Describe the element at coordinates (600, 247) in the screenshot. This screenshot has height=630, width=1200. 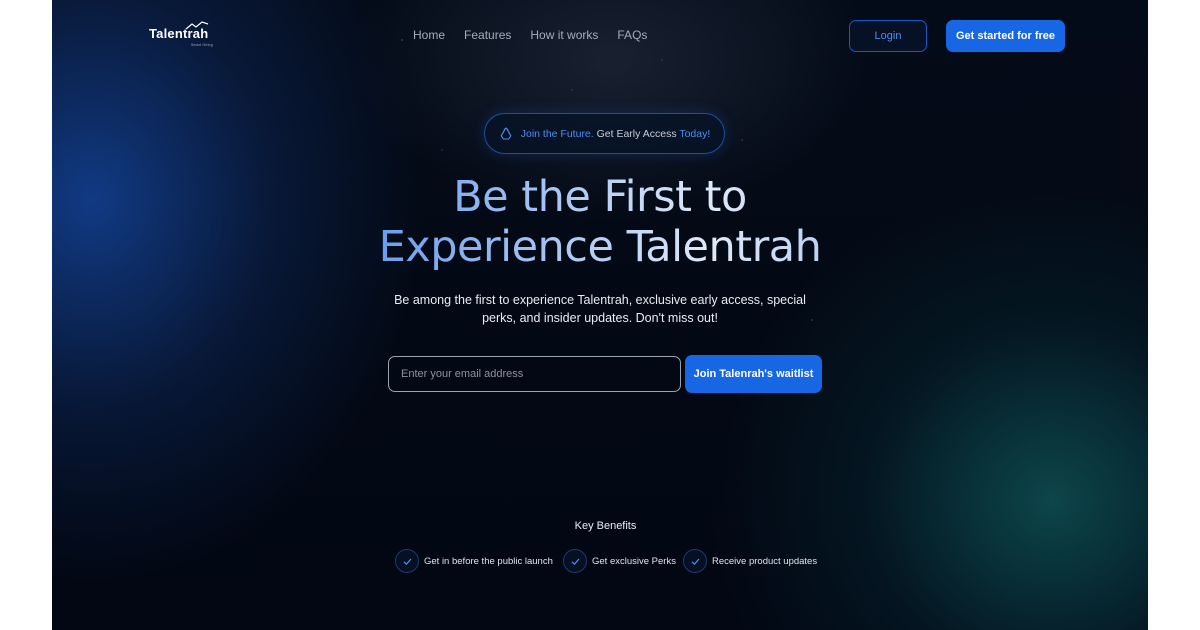
I see `hero-title-line2: Experience Talentrah` at that location.